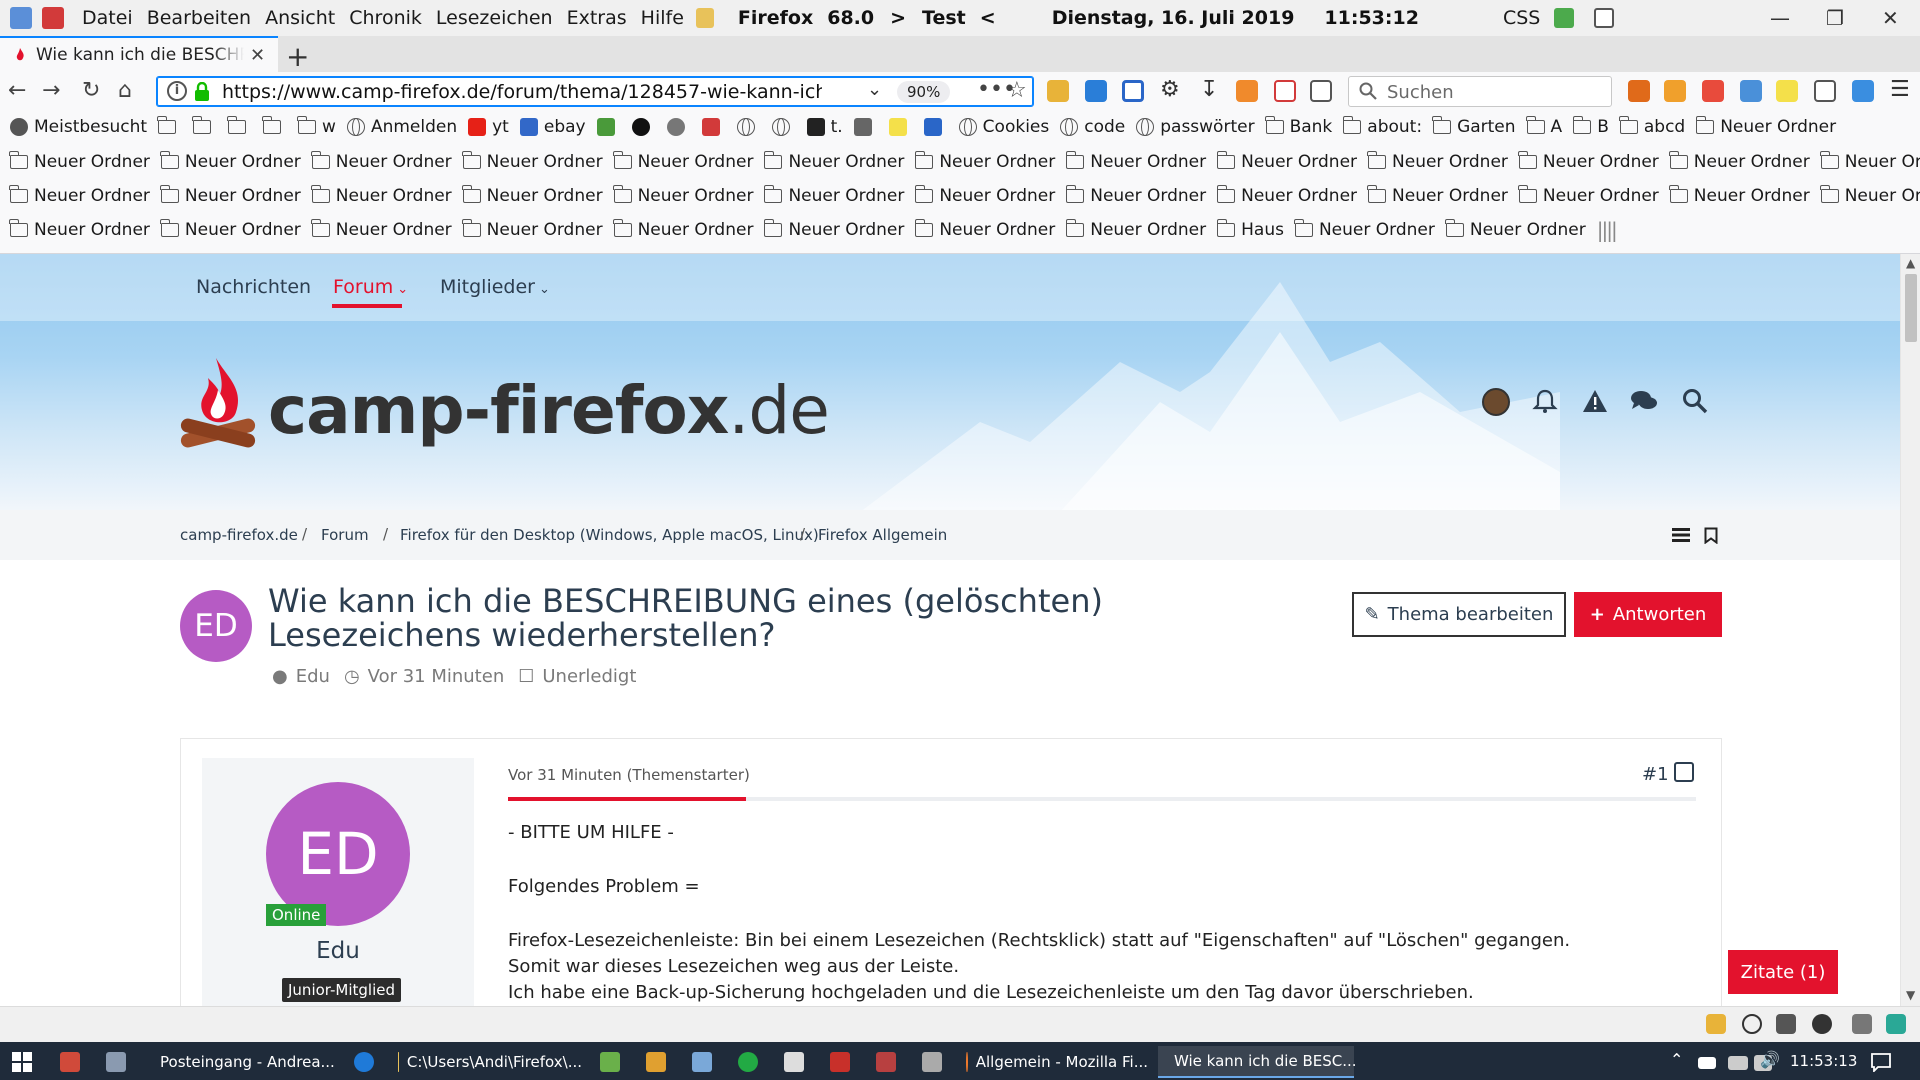 The width and height of the screenshot is (1920, 1080). I want to click on post-select-checkbox, so click(1684, 772).